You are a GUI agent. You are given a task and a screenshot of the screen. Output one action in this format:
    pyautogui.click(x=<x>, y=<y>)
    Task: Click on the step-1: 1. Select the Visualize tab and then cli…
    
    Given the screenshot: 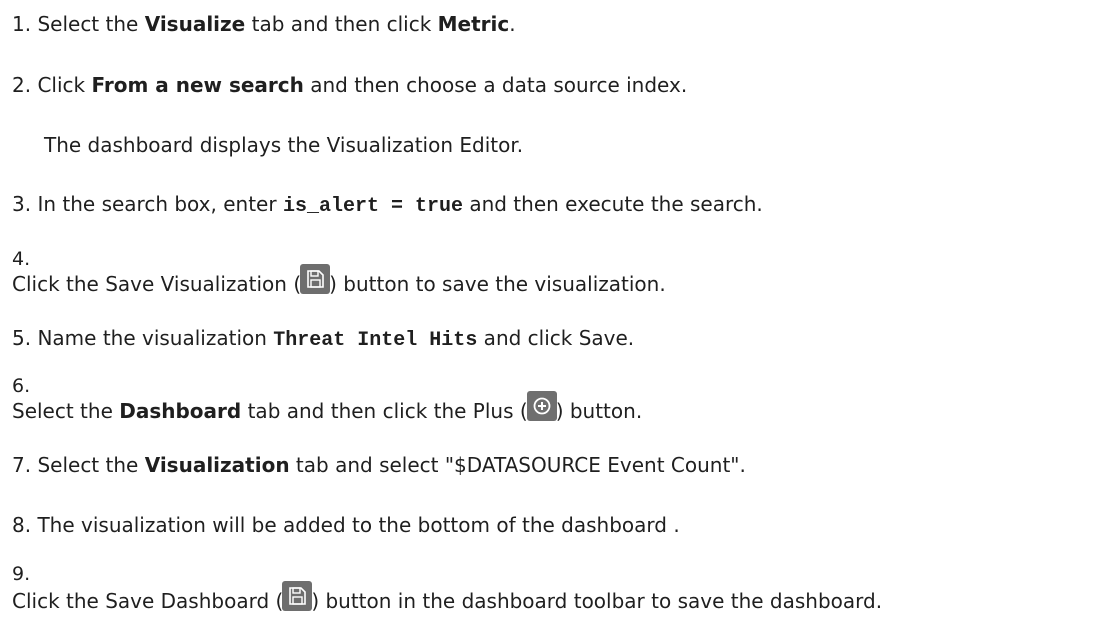 What is the action you would take?
    pyautogui.click(x=264, y=24)
    